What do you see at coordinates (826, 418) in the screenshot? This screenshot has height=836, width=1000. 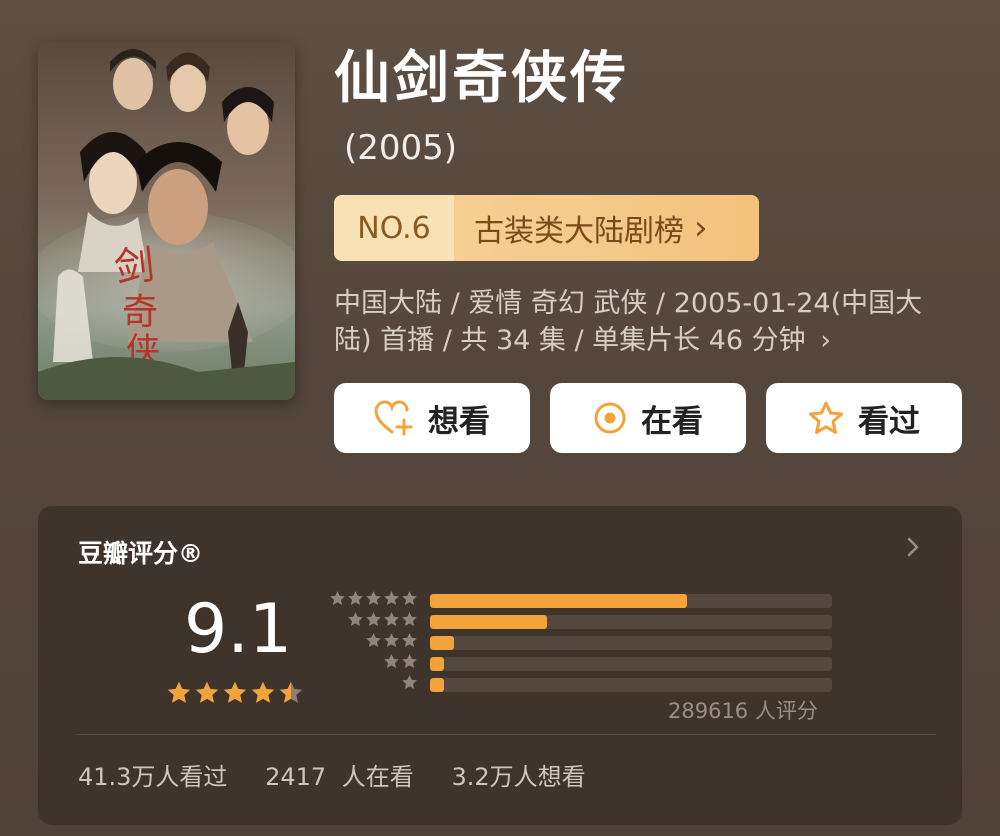 I see `star-outline-icon` at bounding box center [826, 418].